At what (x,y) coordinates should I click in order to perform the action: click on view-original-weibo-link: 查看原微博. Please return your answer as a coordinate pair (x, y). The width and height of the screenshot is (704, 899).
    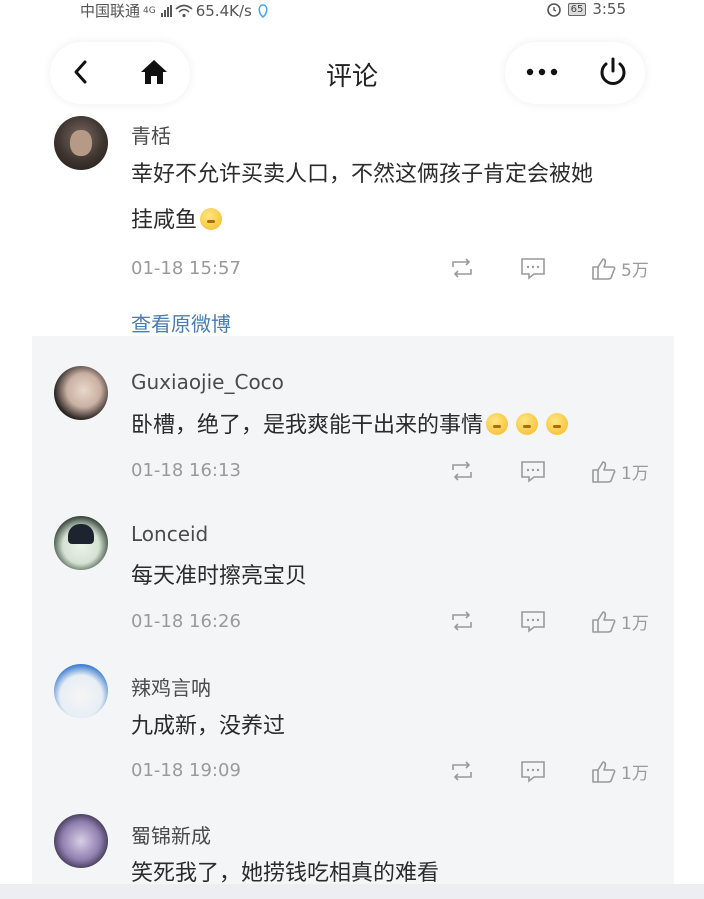
    Looking at the image, I should click on (181, 322).